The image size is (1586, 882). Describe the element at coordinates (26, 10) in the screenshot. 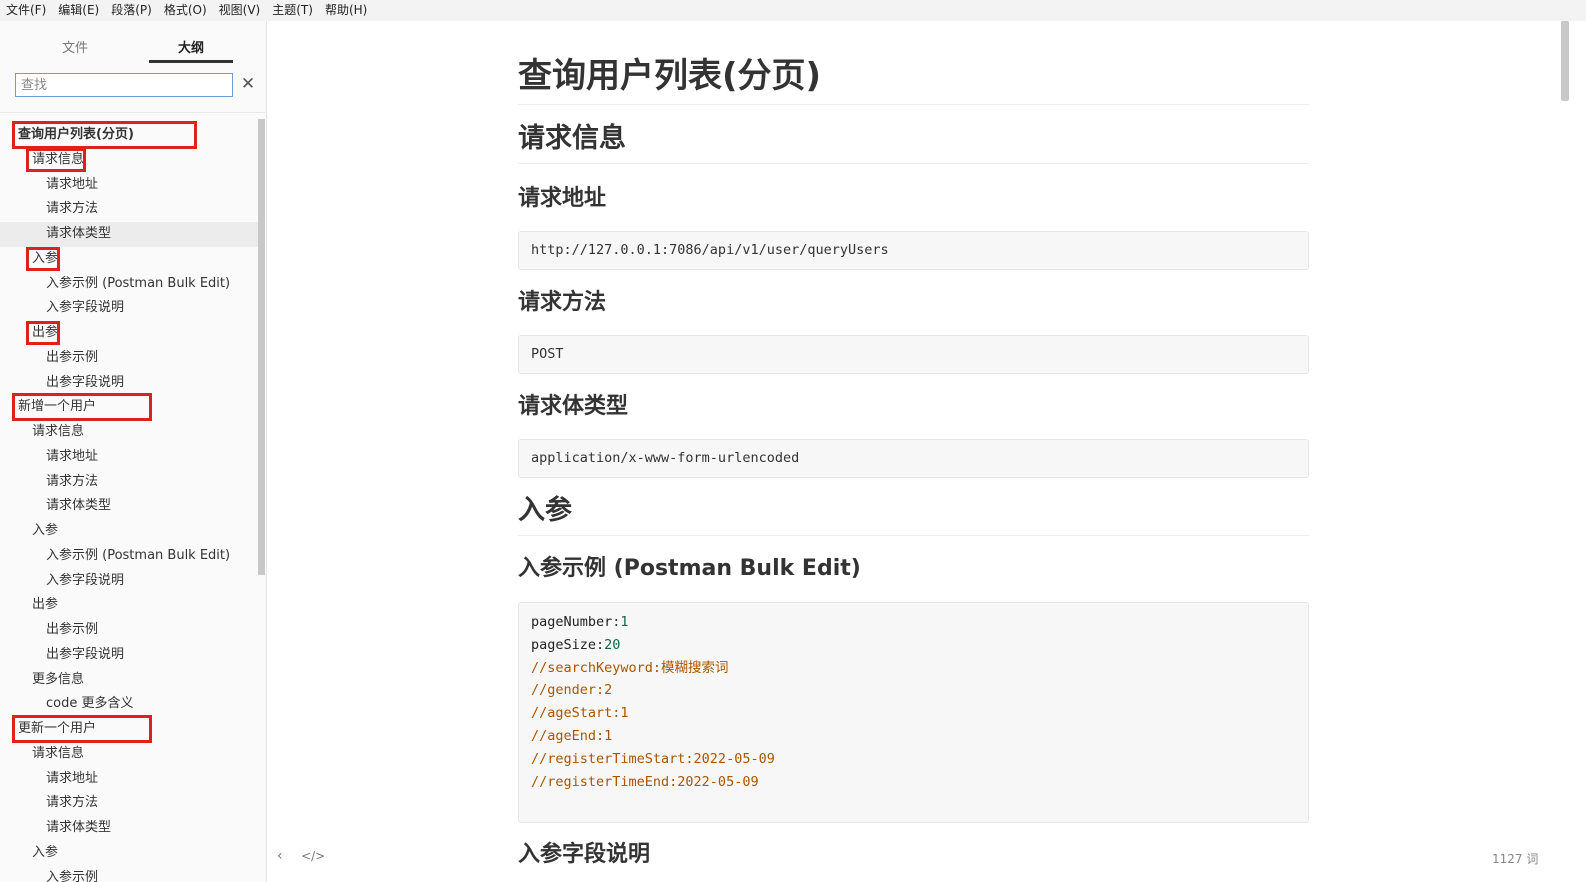

I see `menu-file: 文件(F)` at that location.